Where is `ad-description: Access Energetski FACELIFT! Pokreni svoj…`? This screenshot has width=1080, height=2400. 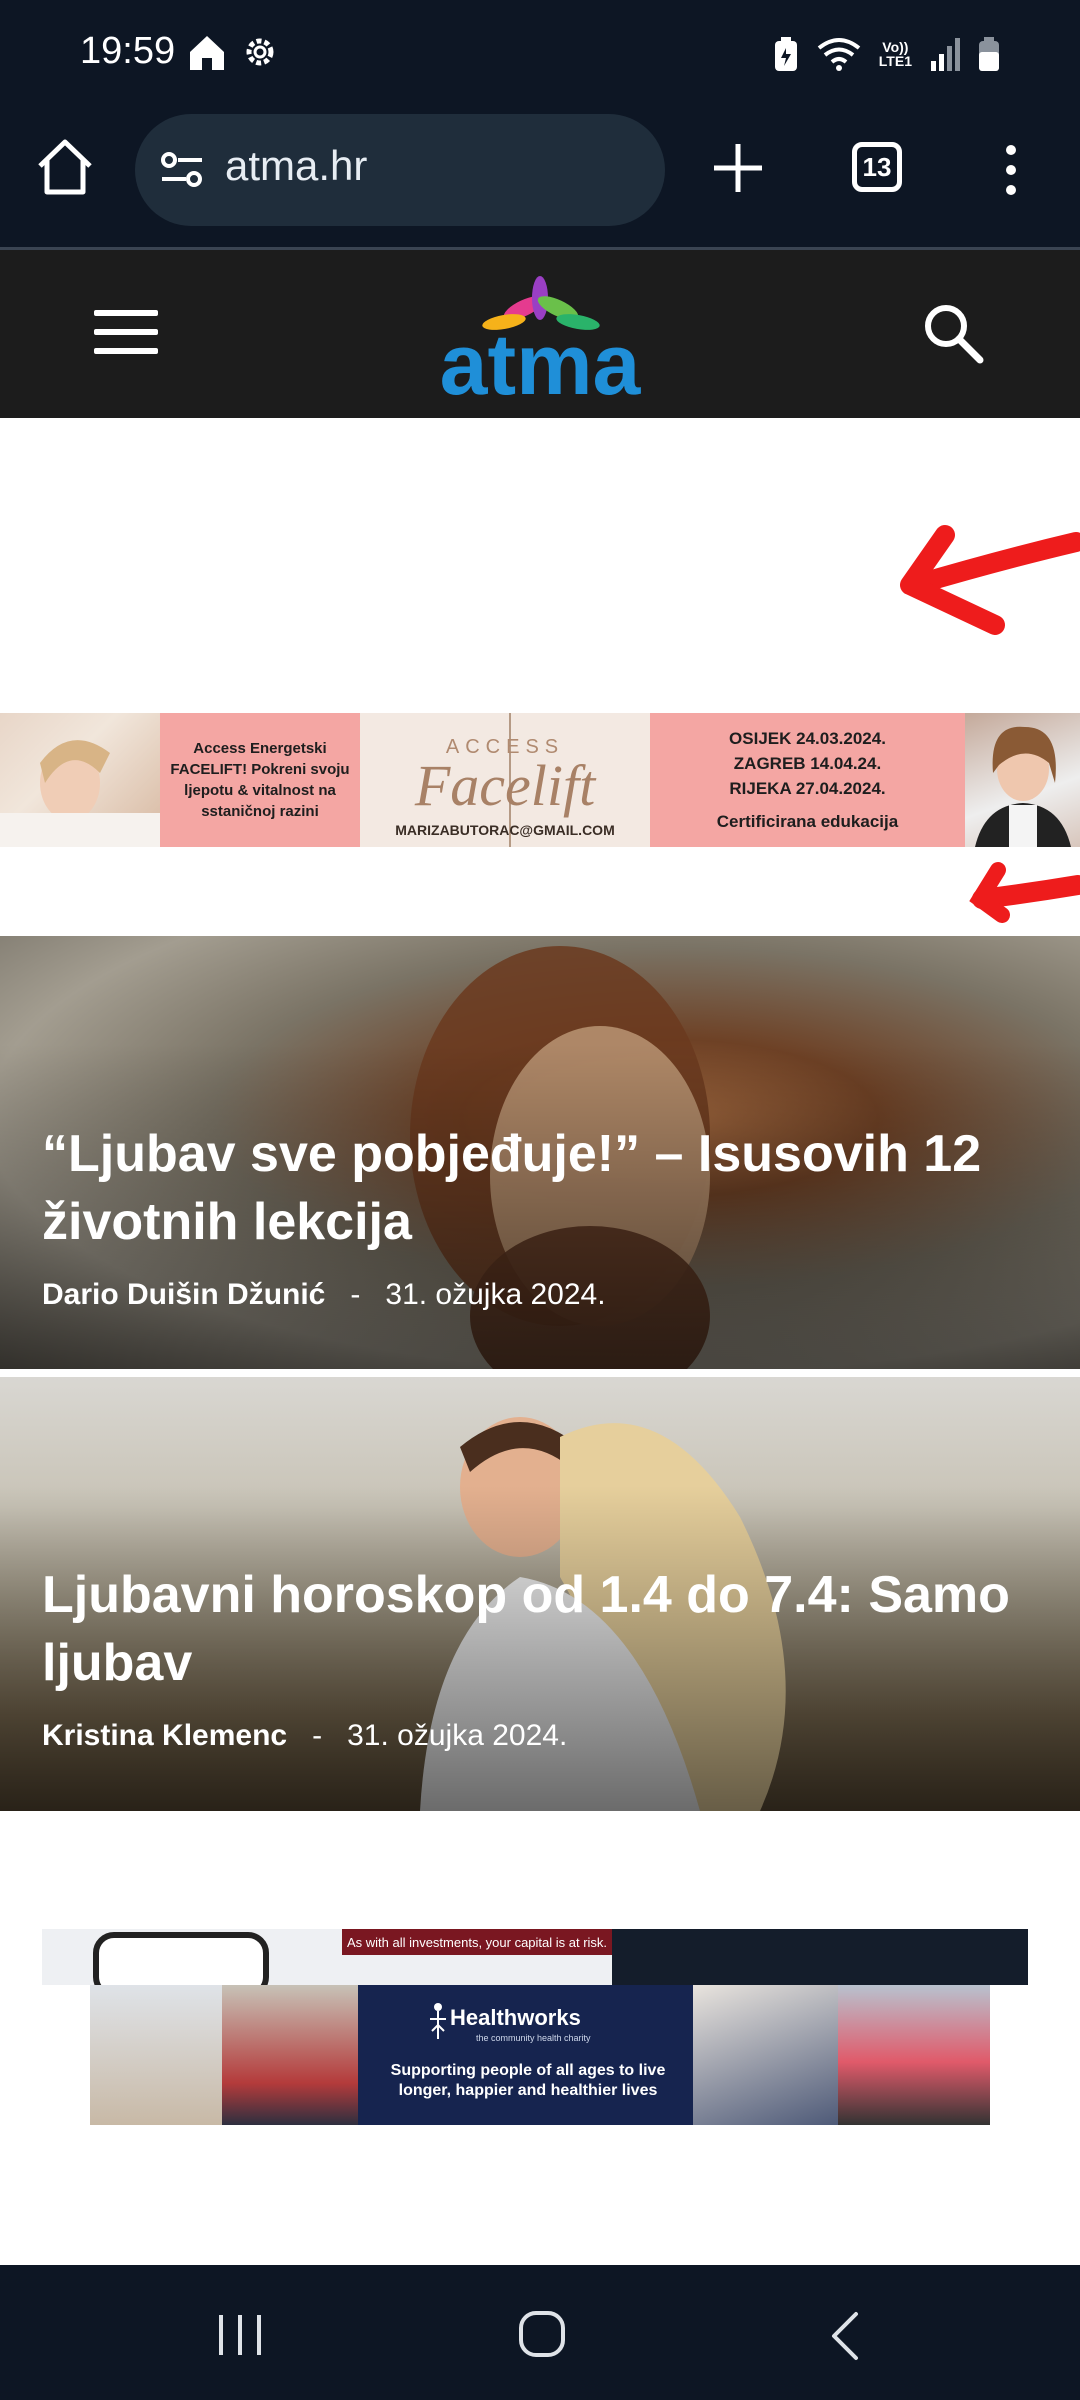 ad-description: Access Energetski FACELIFT! Pokreni svoj… is located at coordinates (260, 780).